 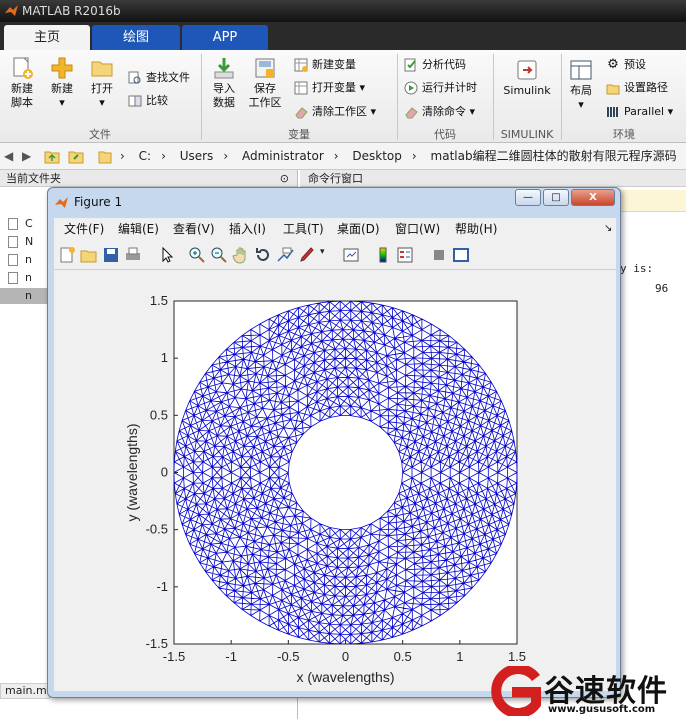 I want to click on menu-tools: 工具(T), so click(x=303, y=229).